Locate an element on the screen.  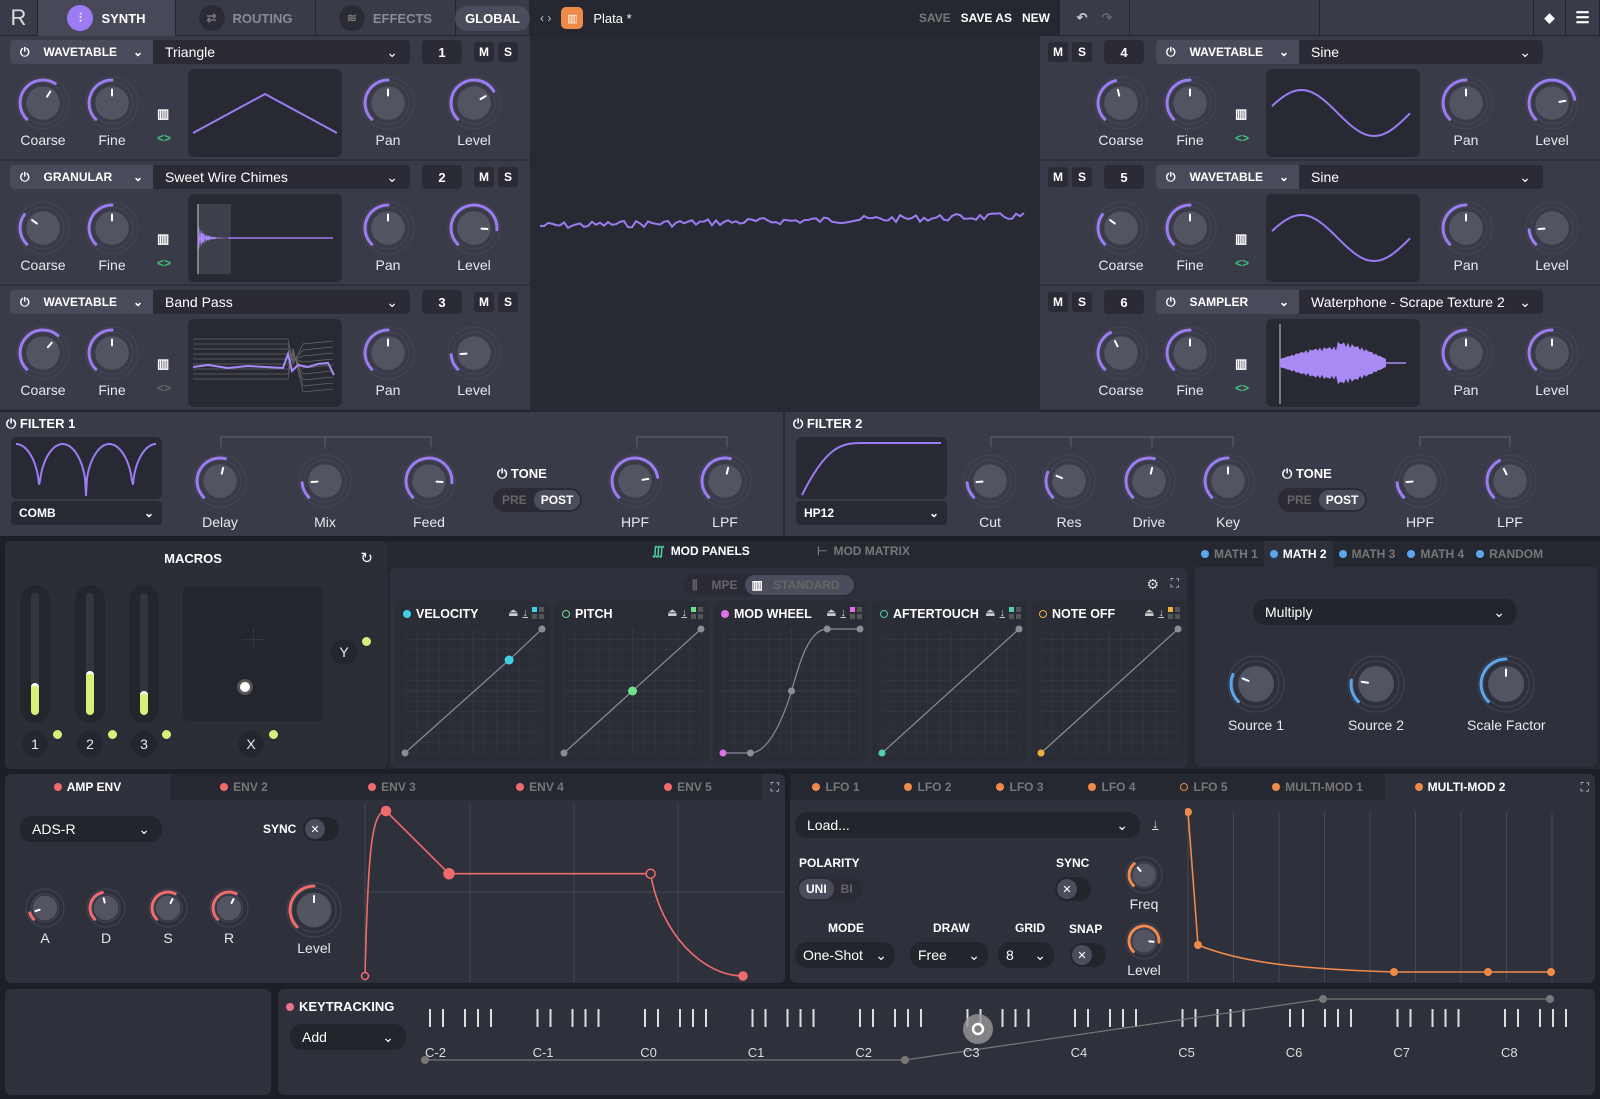
tab-multi-mod-2: MULTI-MOD 2 is located at coordinates (1460, 787).